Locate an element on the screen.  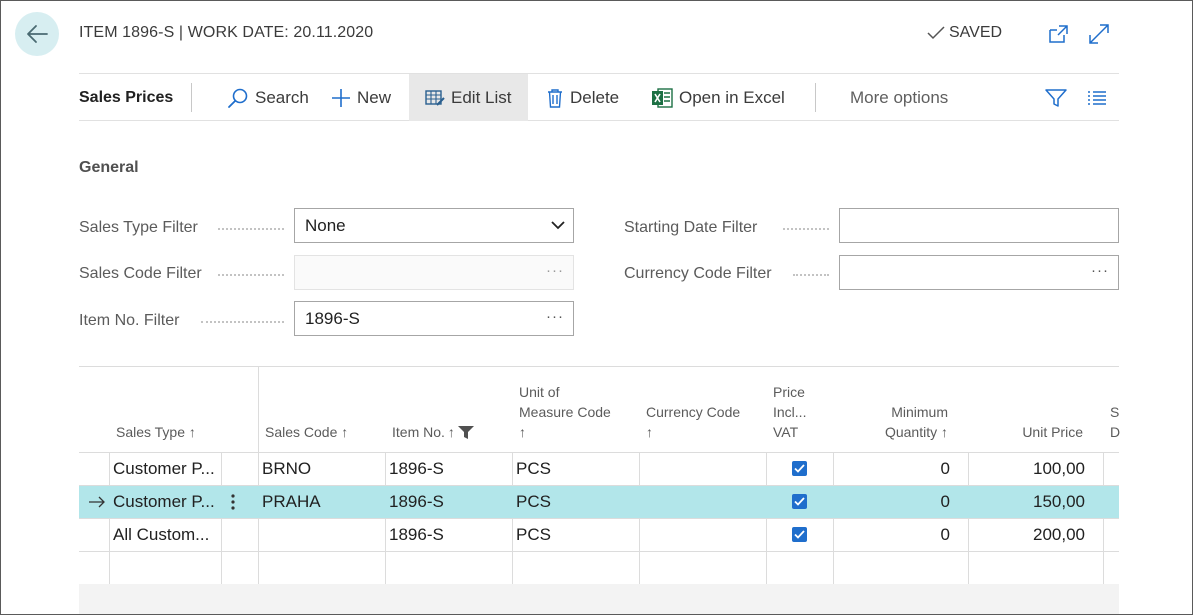
column-header-label: Sales Code is located at coordinates (301, 432).